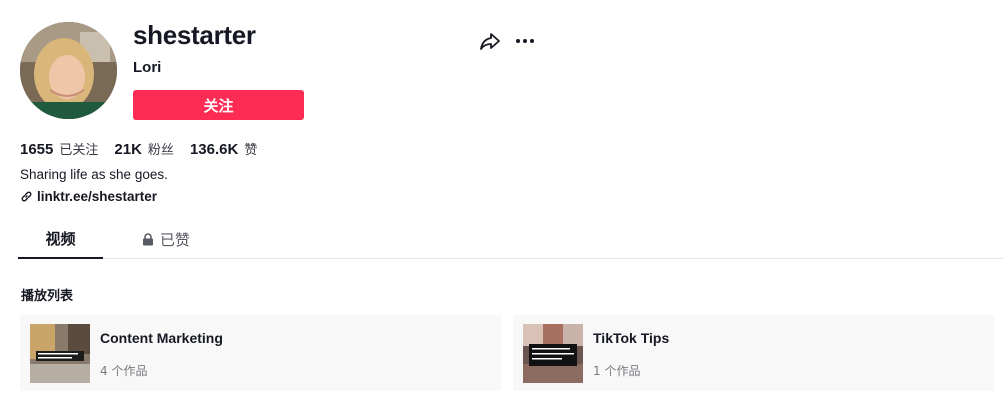 This screenshot has width=1003, height=411. I want to click on stat-likes: 136.6K 赞, so click(223, 148).